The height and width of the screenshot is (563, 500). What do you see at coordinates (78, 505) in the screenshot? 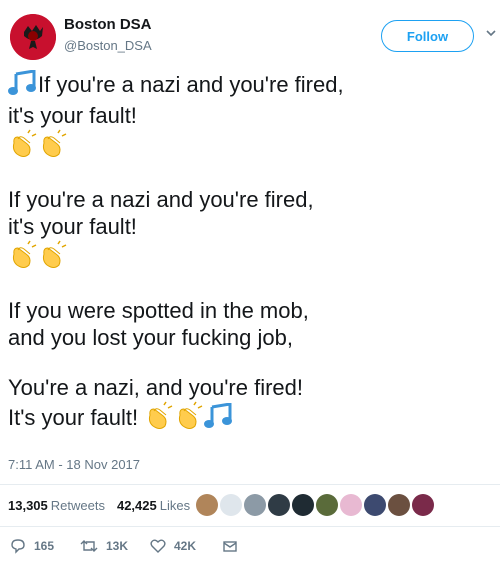
I see `retweets-label: Retweets` at bounding box center [78, 505].